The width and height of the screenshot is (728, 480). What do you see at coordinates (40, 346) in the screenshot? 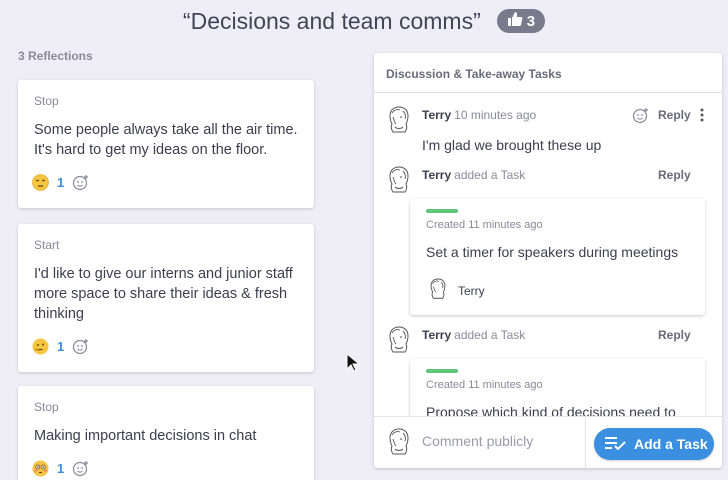
I see `thinking-face-icon` at bounding box center [40, 346].